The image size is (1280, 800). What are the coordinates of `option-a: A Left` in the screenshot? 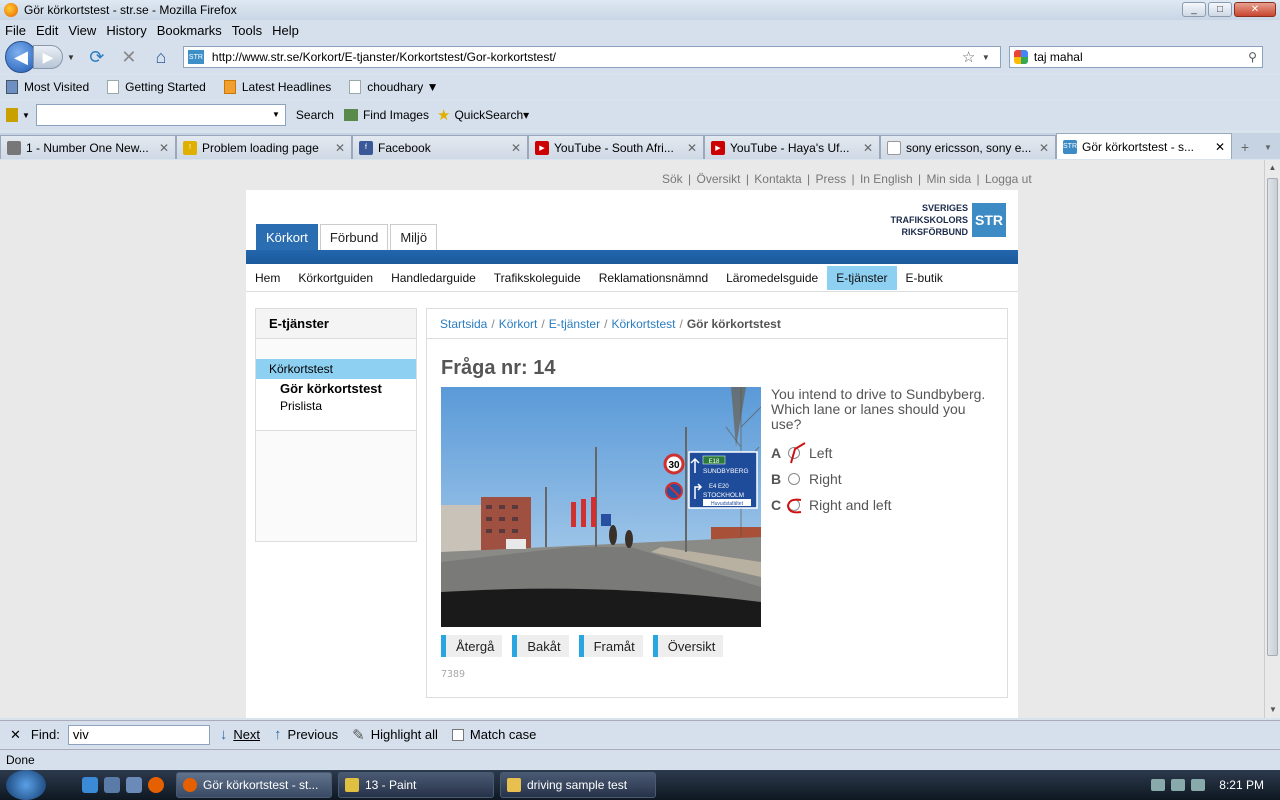 It's located at (801, 453).